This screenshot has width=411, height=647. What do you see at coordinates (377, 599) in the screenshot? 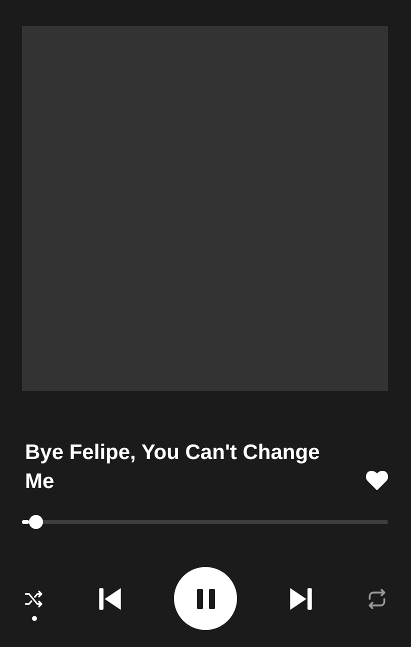
I see `repeat-icon` at bounding box center [377, 599].